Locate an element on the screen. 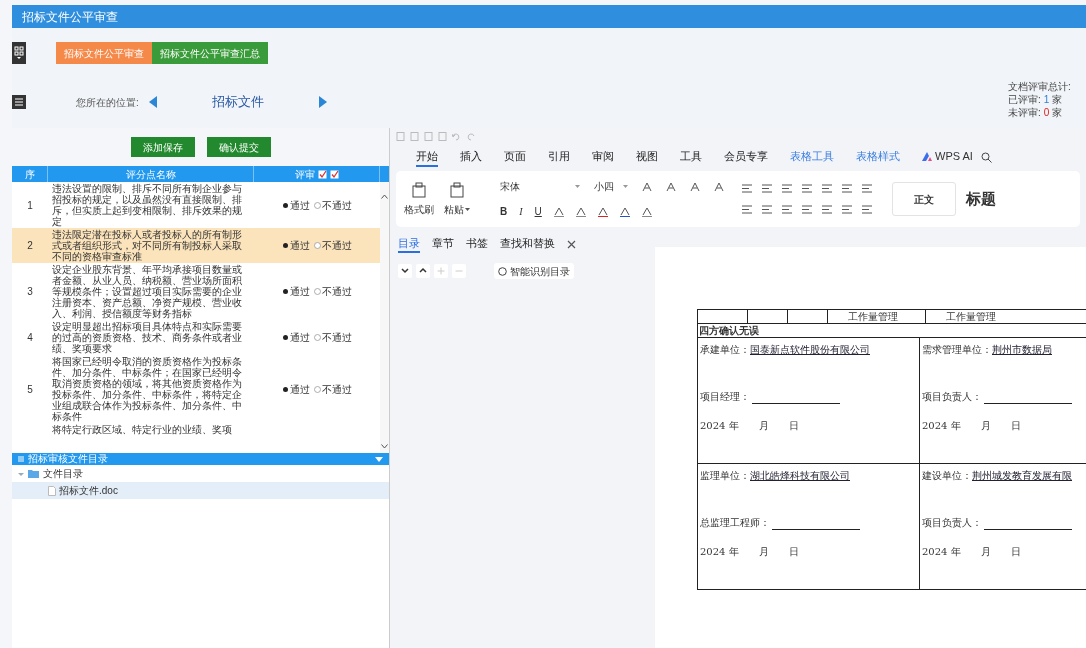 The height and width of the screenshot is (648, 1086). field-label: 承建单位： is located at coordinates (725, 350).